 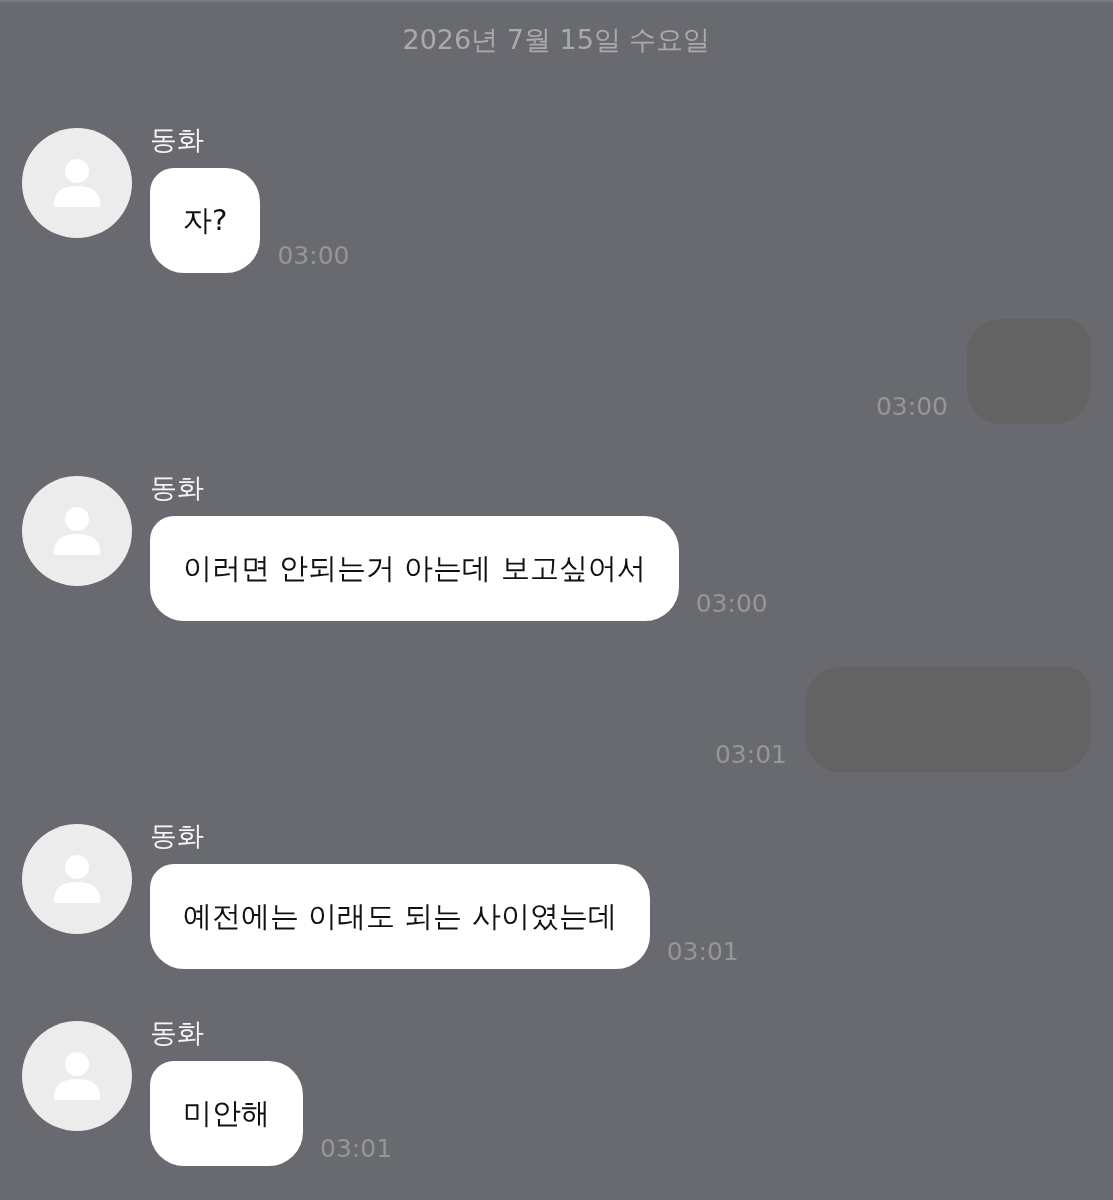 I want to click on message-bubble: 이러면 안되는거 아는데 보고싶어서, so click(x=414, y=568).